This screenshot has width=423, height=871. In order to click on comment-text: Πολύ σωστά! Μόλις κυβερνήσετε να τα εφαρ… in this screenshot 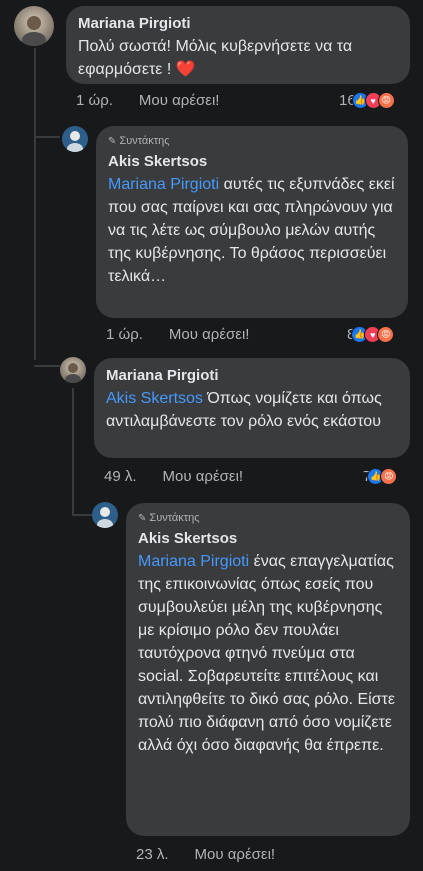, I will do `click(215, 58)`.